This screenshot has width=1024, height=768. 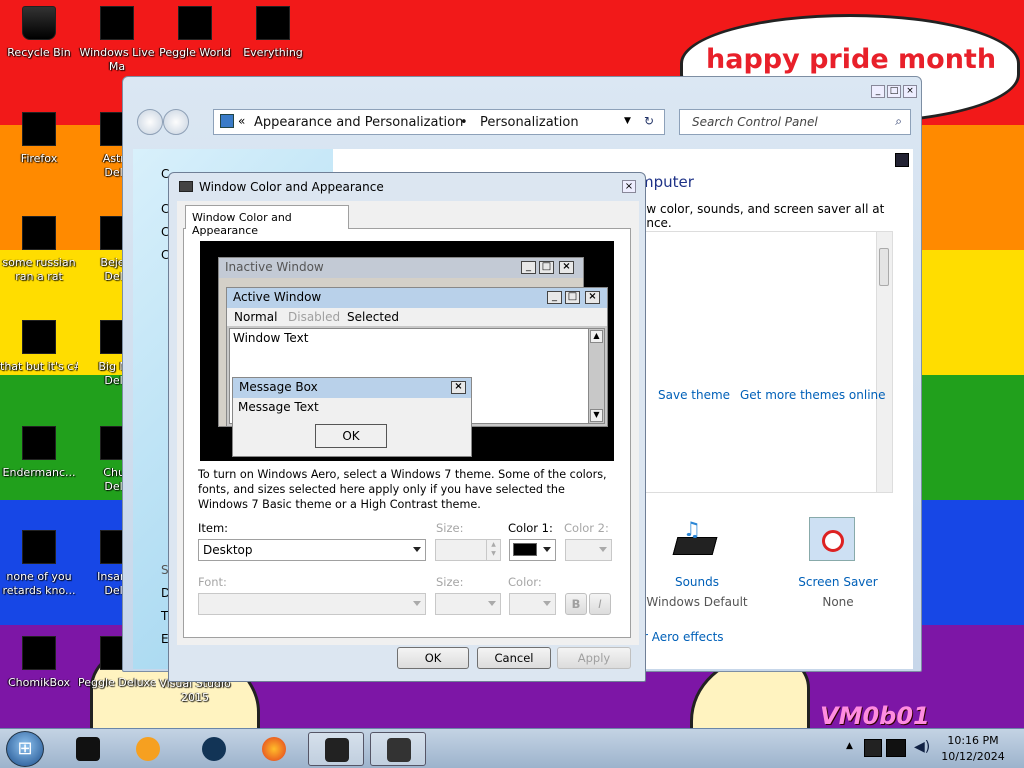 What do you see at coordinates (358, 122) in the screenshot?
I see `breadcrumb-appearance: Appearance and Personalization` at bounding box center [358, 122].